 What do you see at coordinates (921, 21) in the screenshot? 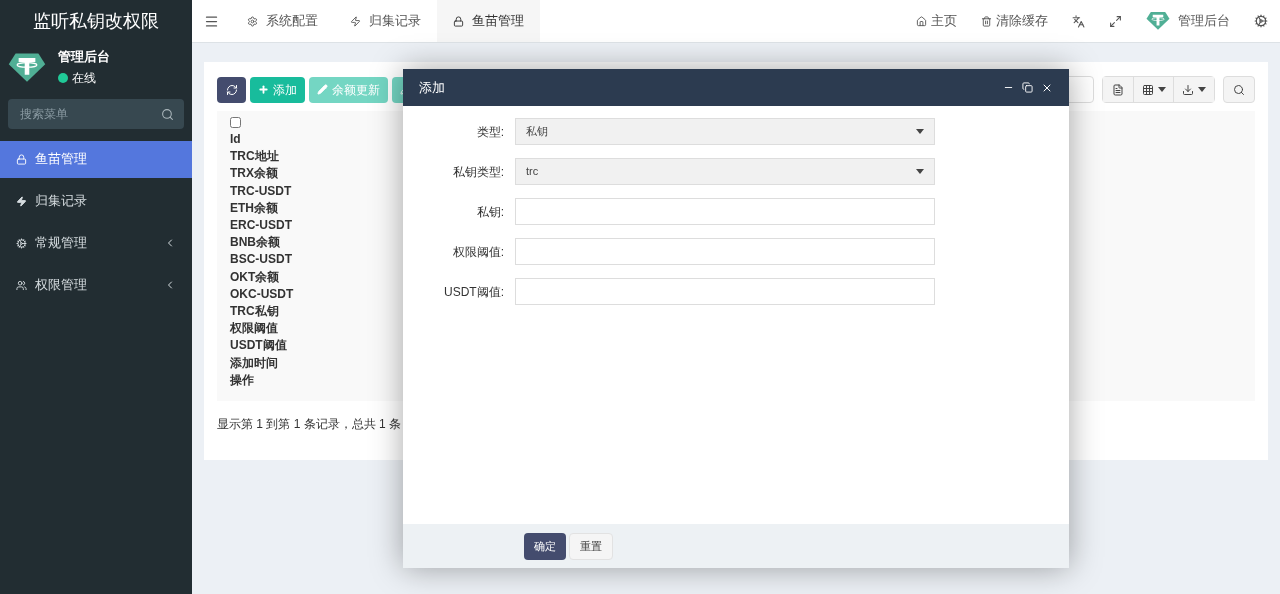
I see `home-icon` at bounding box center [921, 21].